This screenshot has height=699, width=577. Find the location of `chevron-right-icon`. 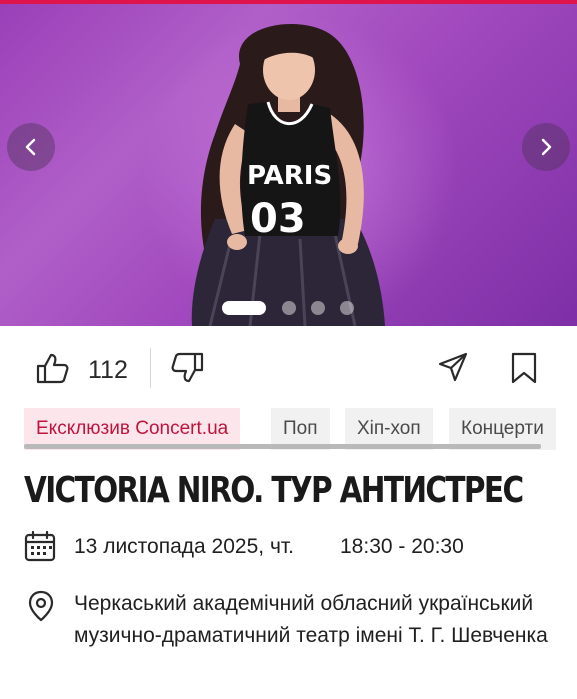

chevron-right-icon is located at coordinates (546, 147).